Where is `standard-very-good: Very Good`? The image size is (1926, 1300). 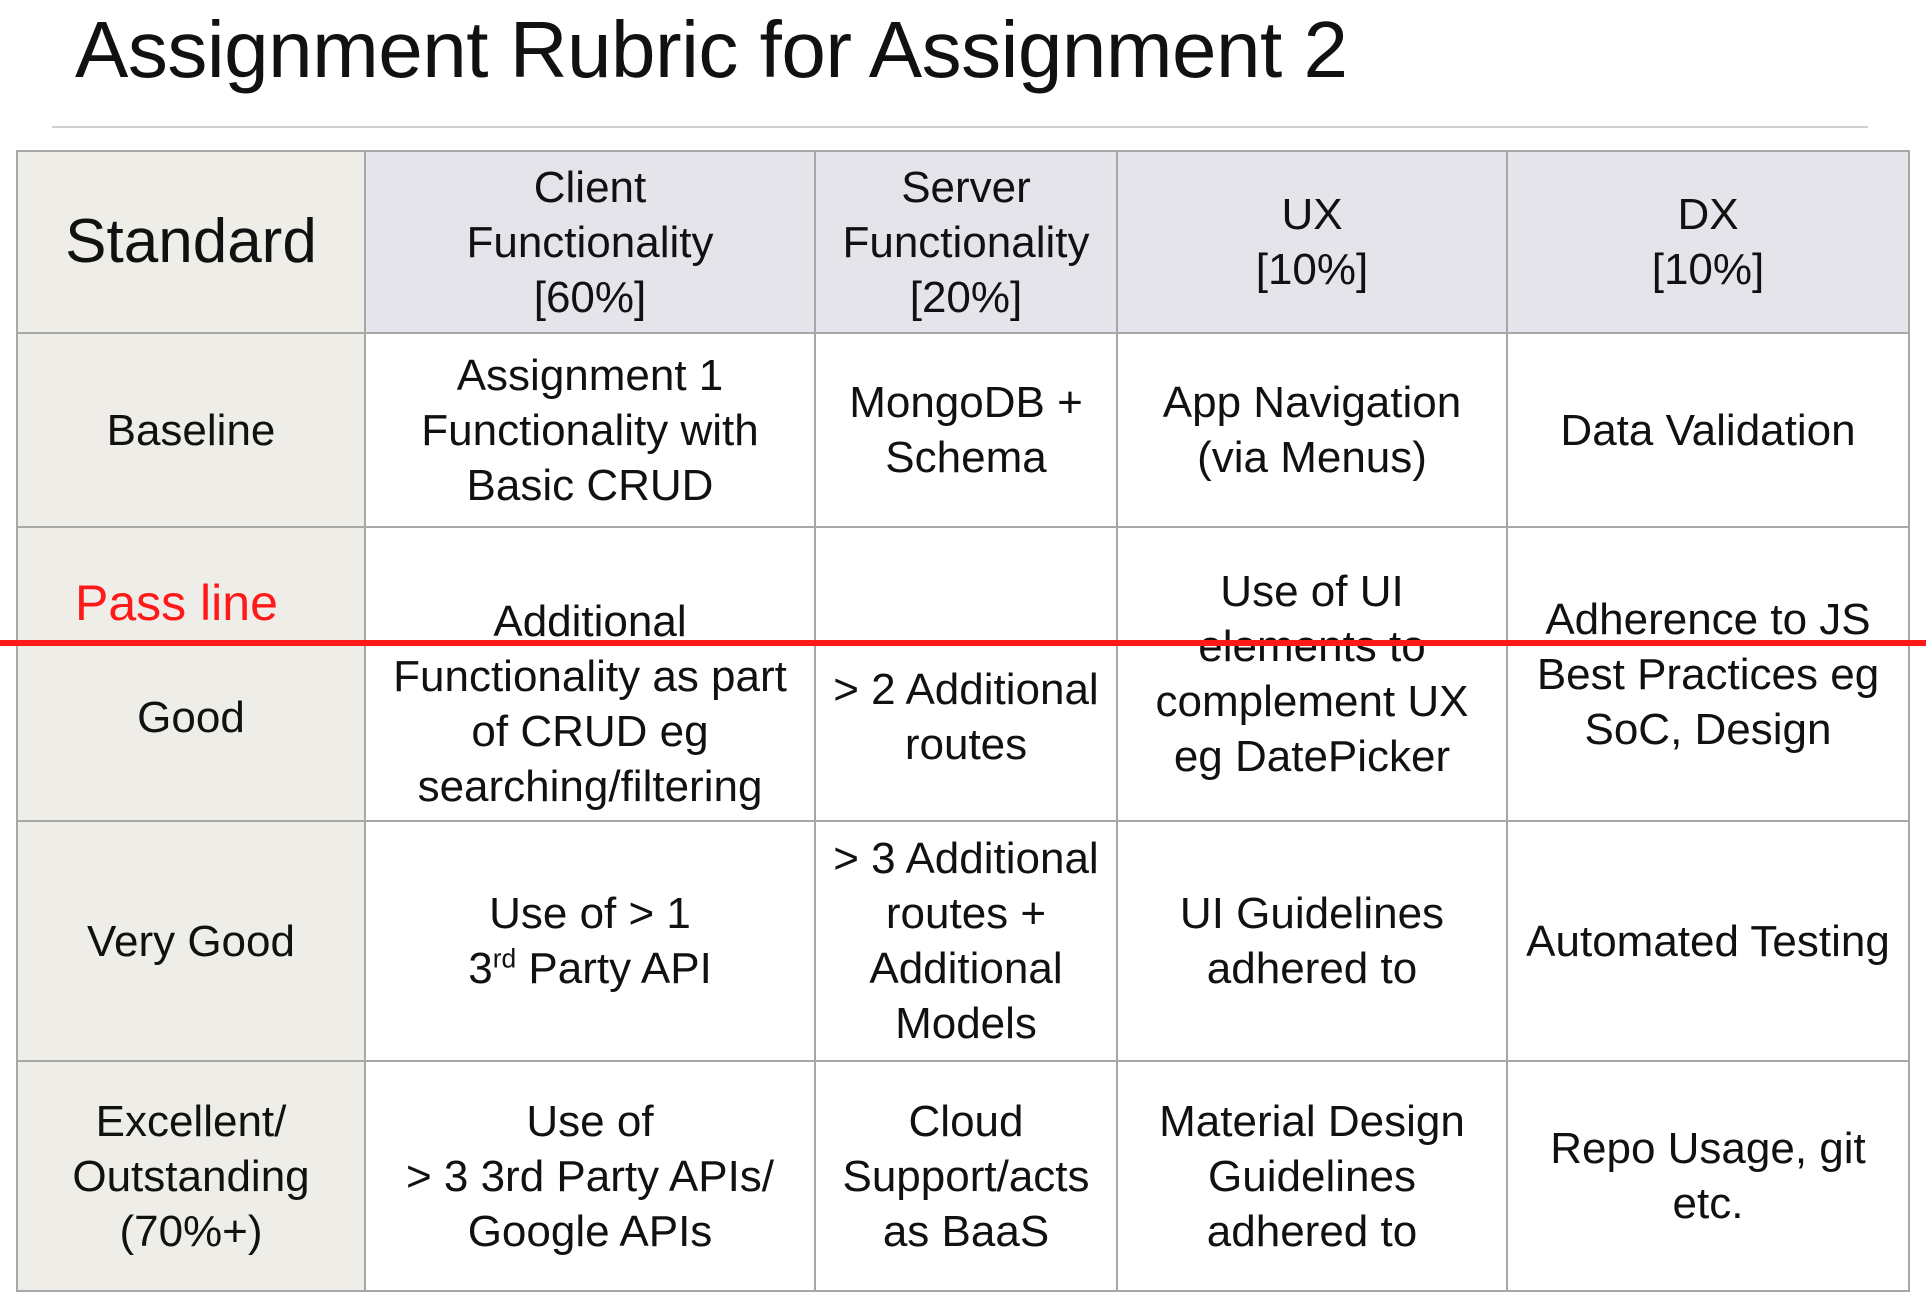
standard-very-good: Very Good is located at coordinates (191, 941).